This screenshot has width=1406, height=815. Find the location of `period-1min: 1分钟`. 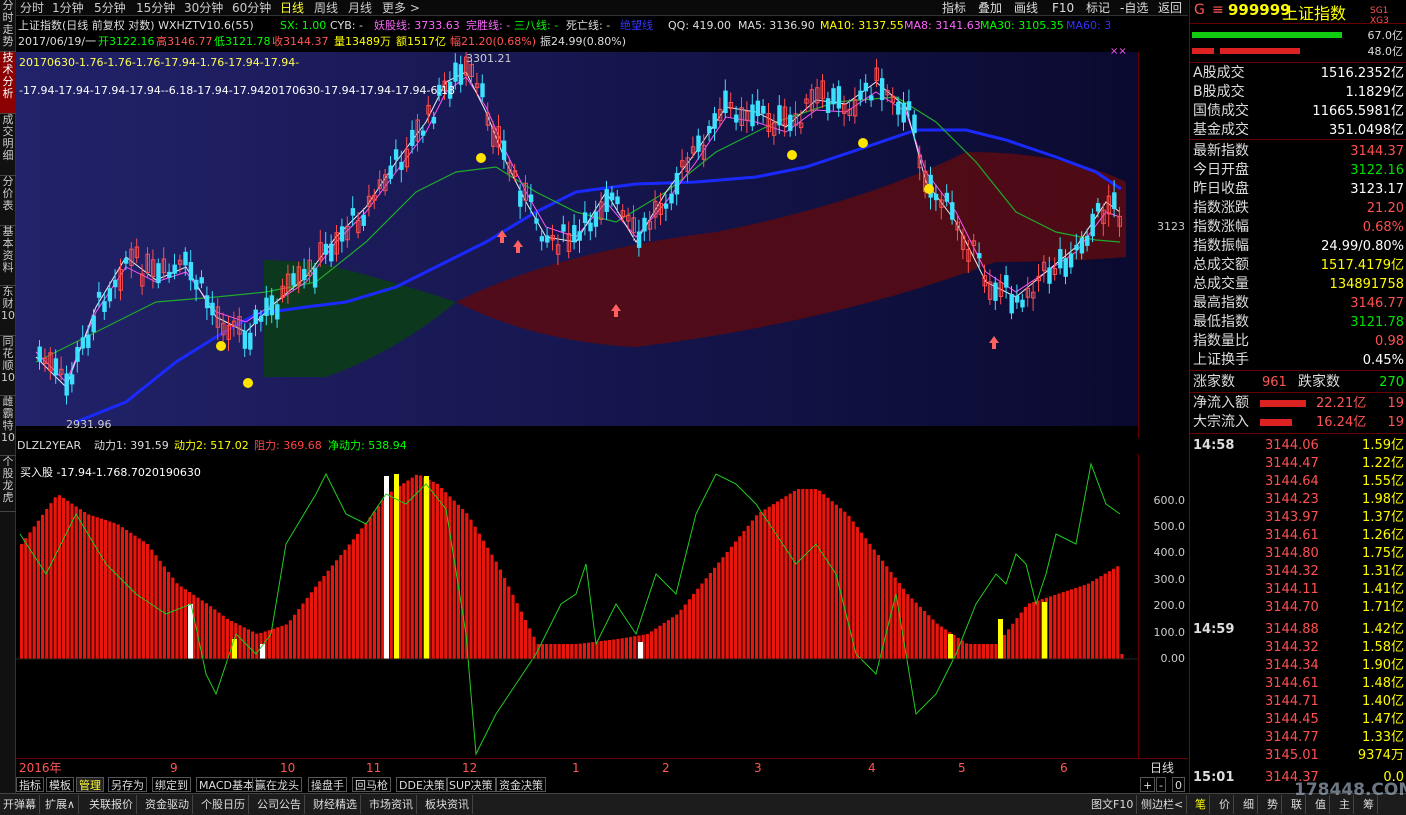

period-1min: 1分钟 is located at coordinates (68, 8).